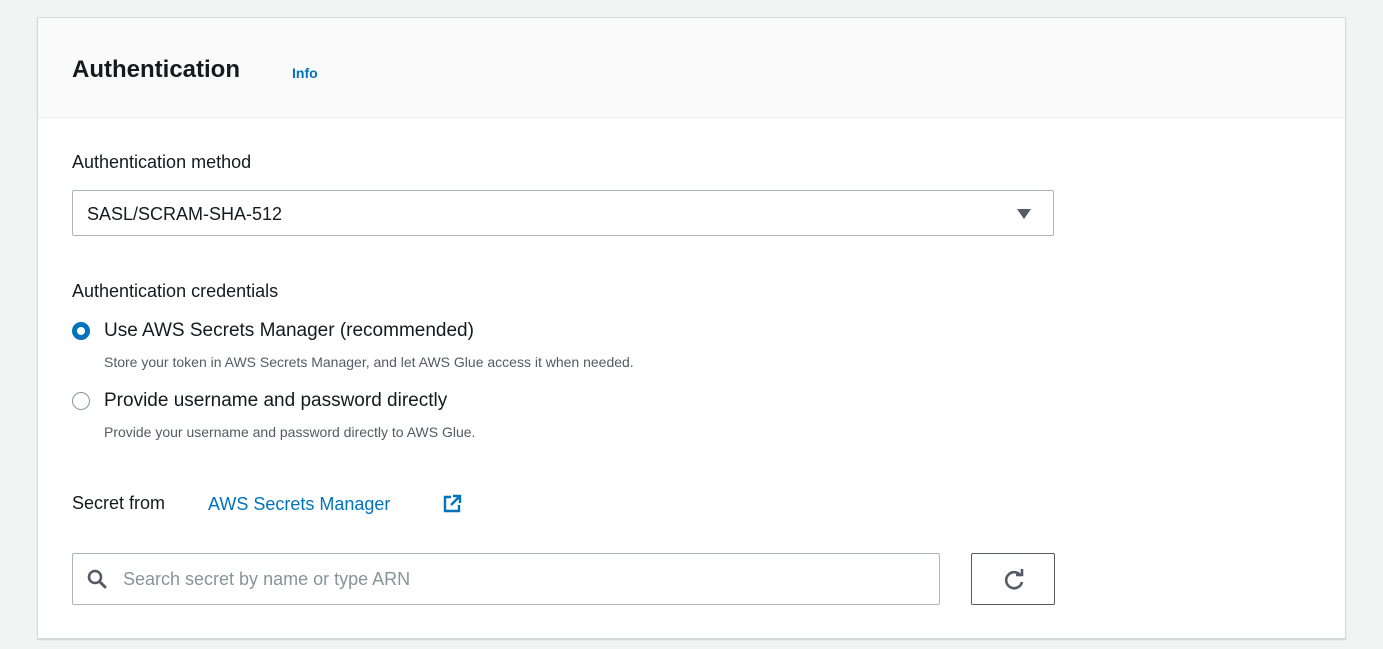 This screenshot has width=1383, height=649. What do you see at coordinates (305, 73) in the screenshot?
I see `info-link: Info` at bounding box center [305, 73].